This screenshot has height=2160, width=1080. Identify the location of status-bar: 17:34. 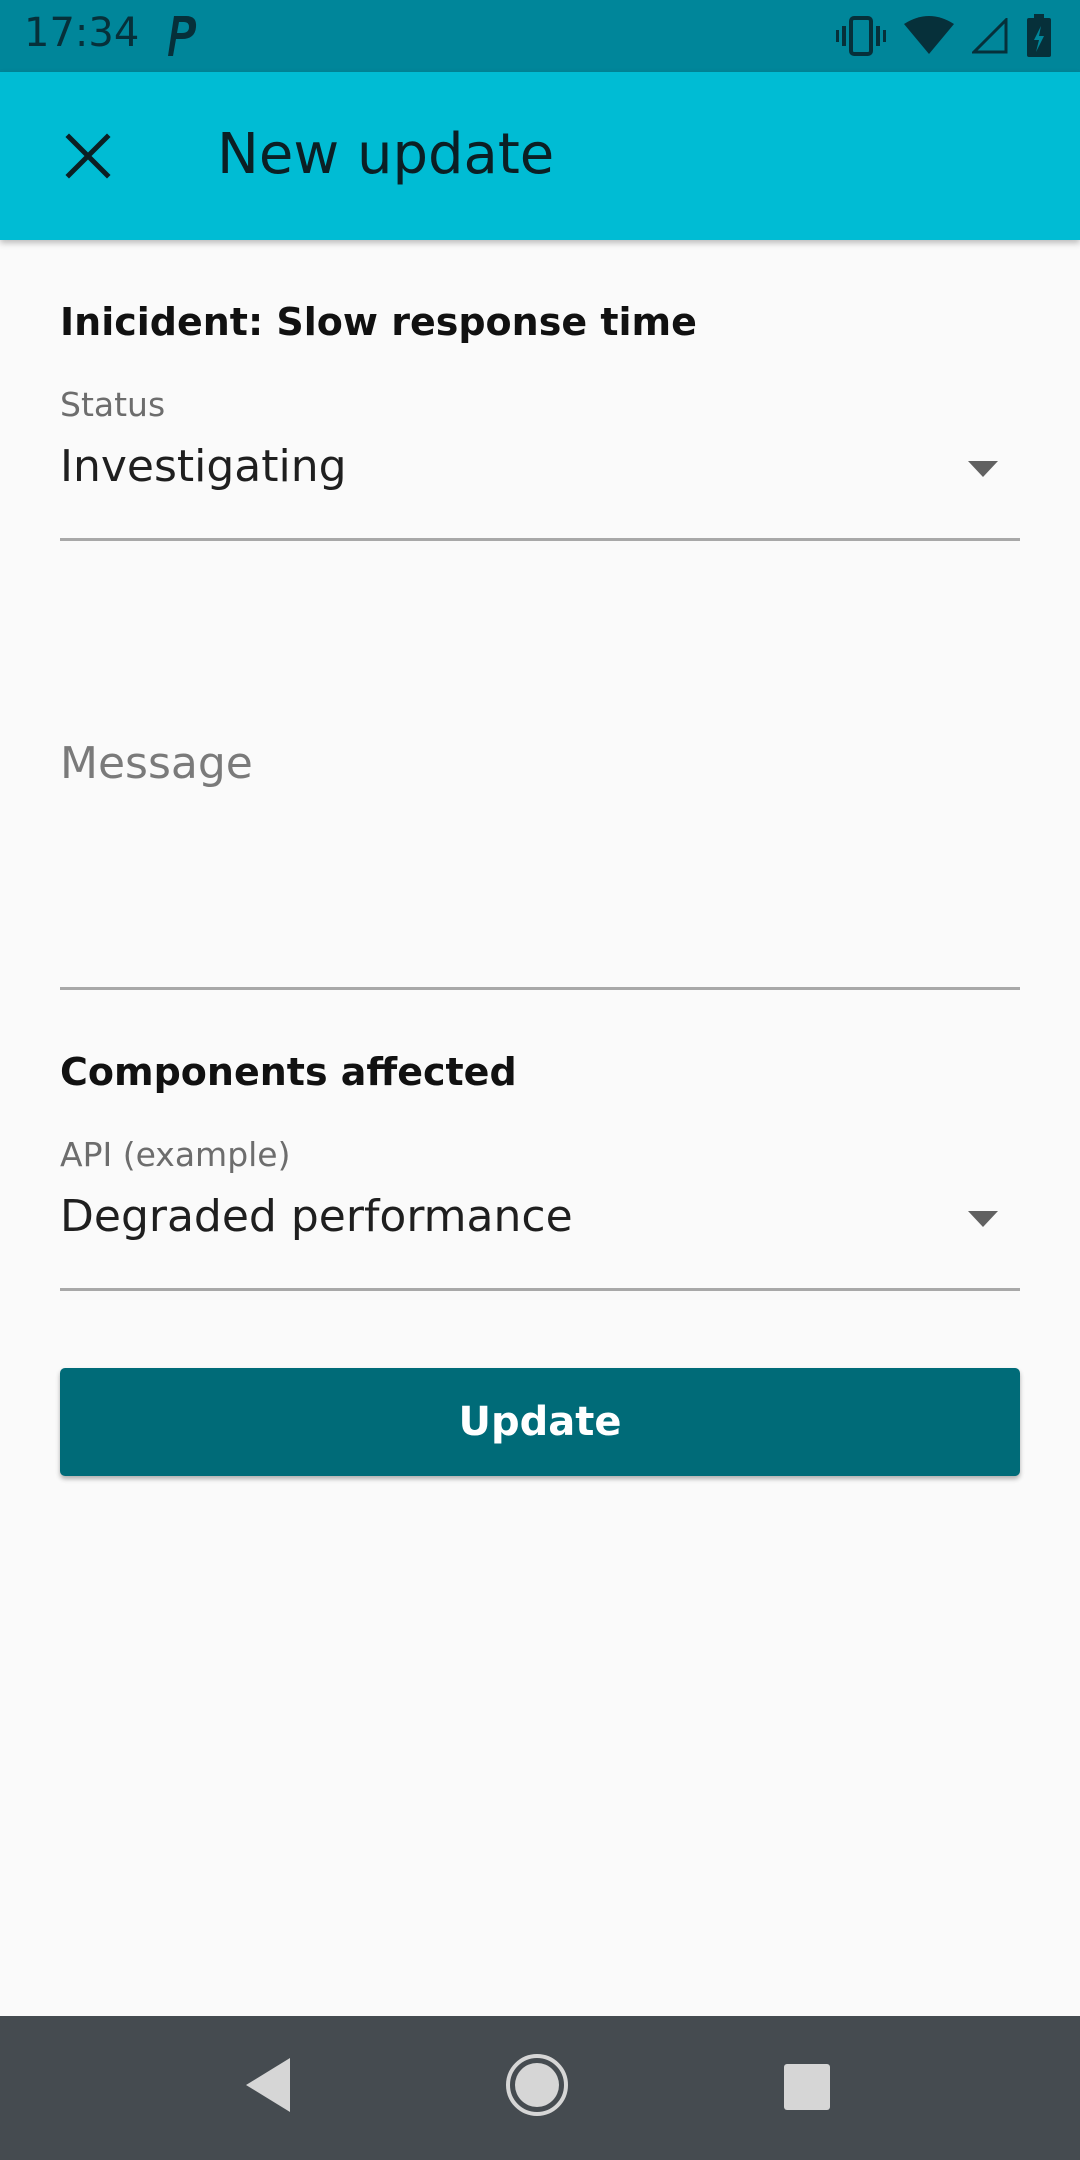
(540, 36).